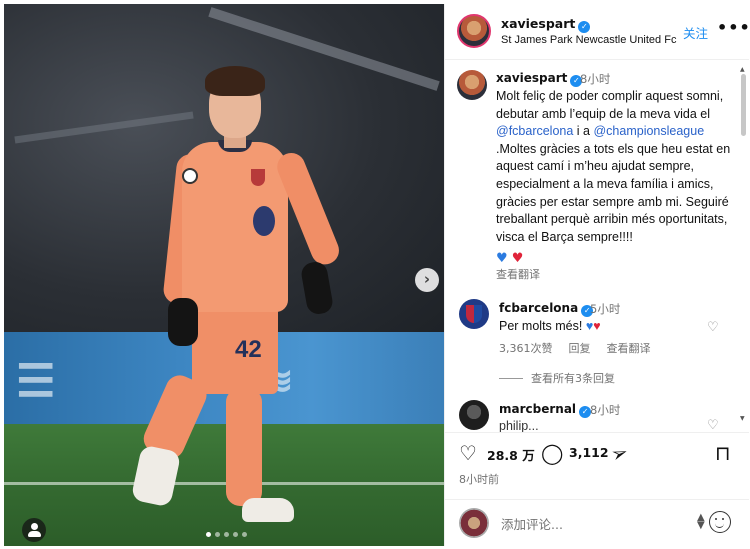 Image resolution: width=750 pixels, height=549 pixels. I want to click on post-timestamp: 8小时前, so click(479, 479).